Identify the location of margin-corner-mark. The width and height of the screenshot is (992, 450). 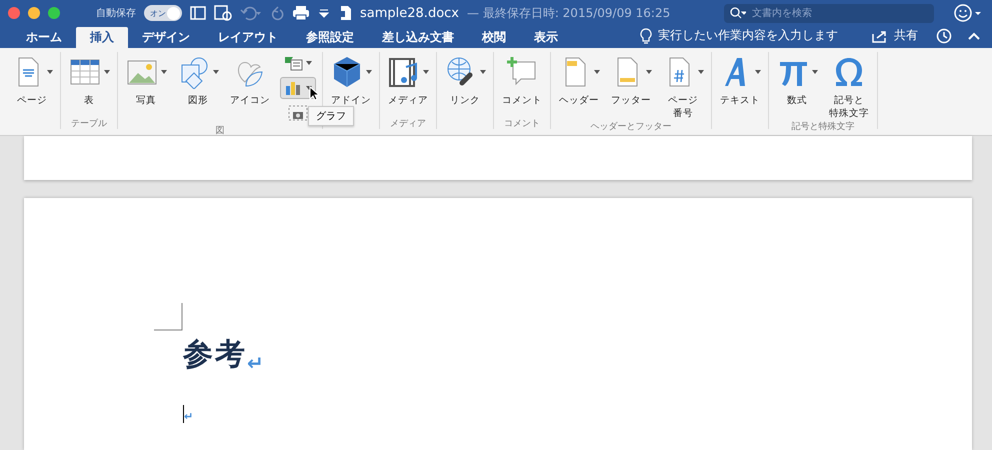
(169, 317).